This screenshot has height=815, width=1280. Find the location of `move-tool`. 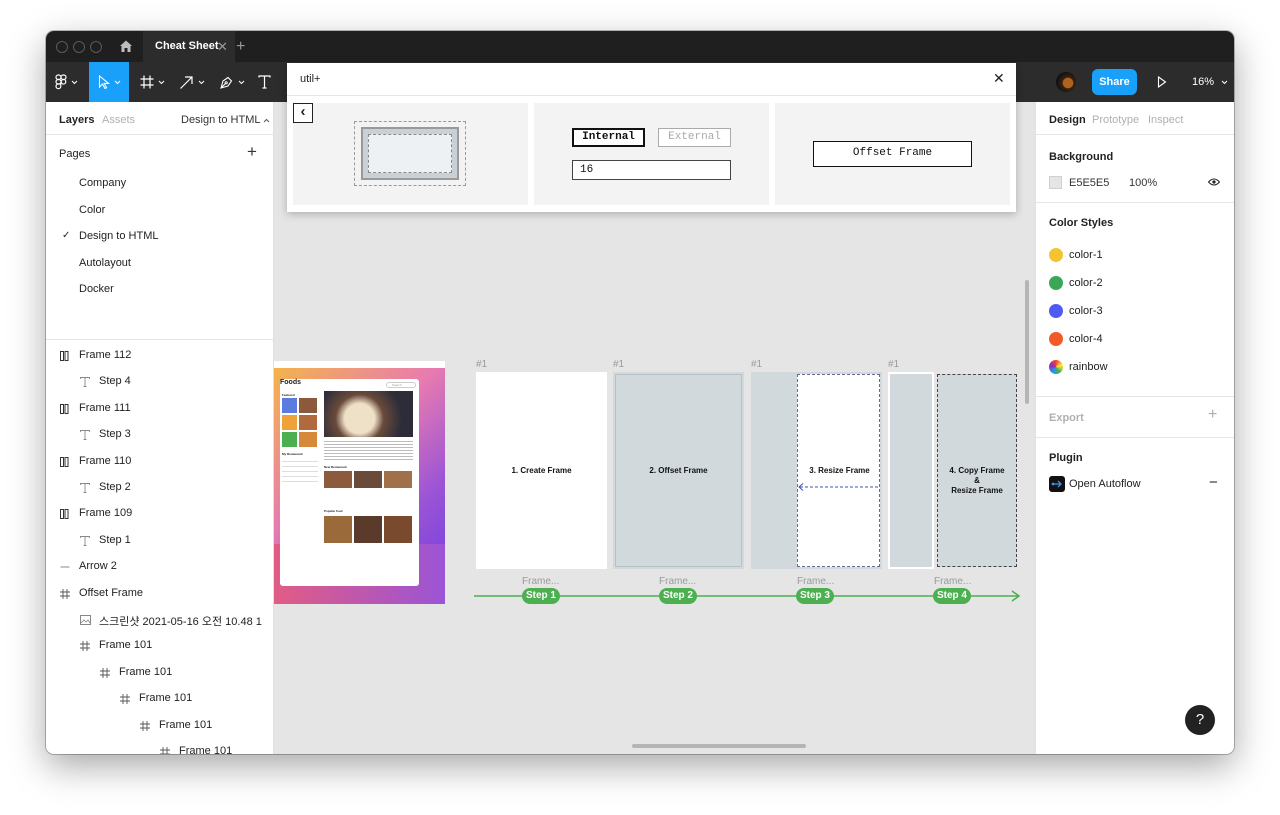

move-tool is located at coordinates (109, 82).